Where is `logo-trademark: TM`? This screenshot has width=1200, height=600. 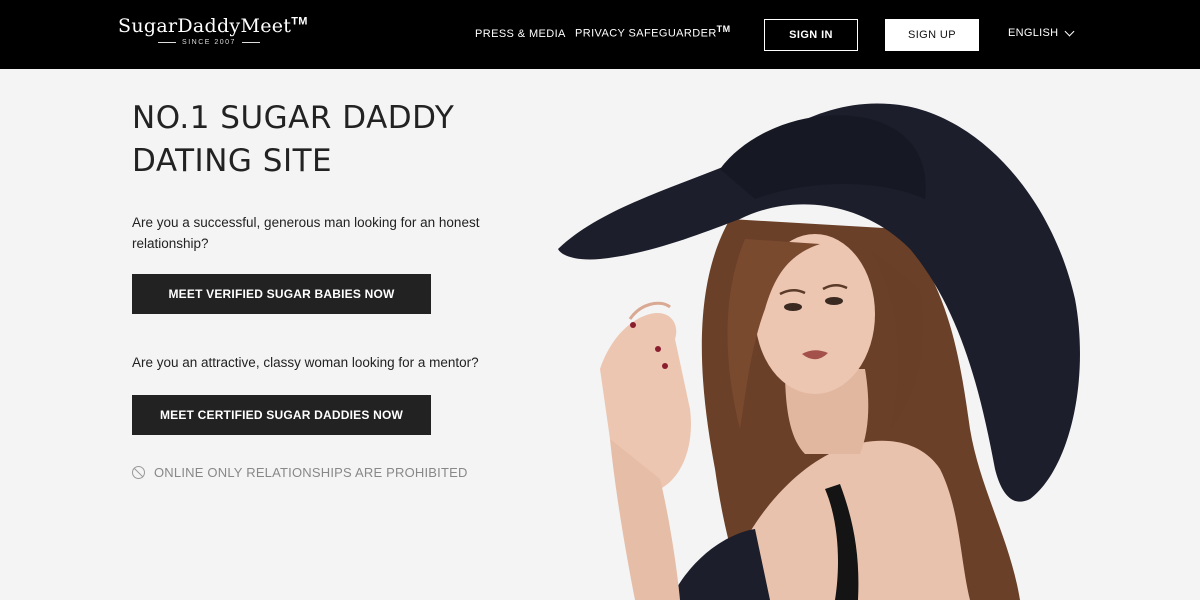
logo-trademark: TM is located at coordinates (299, 21).